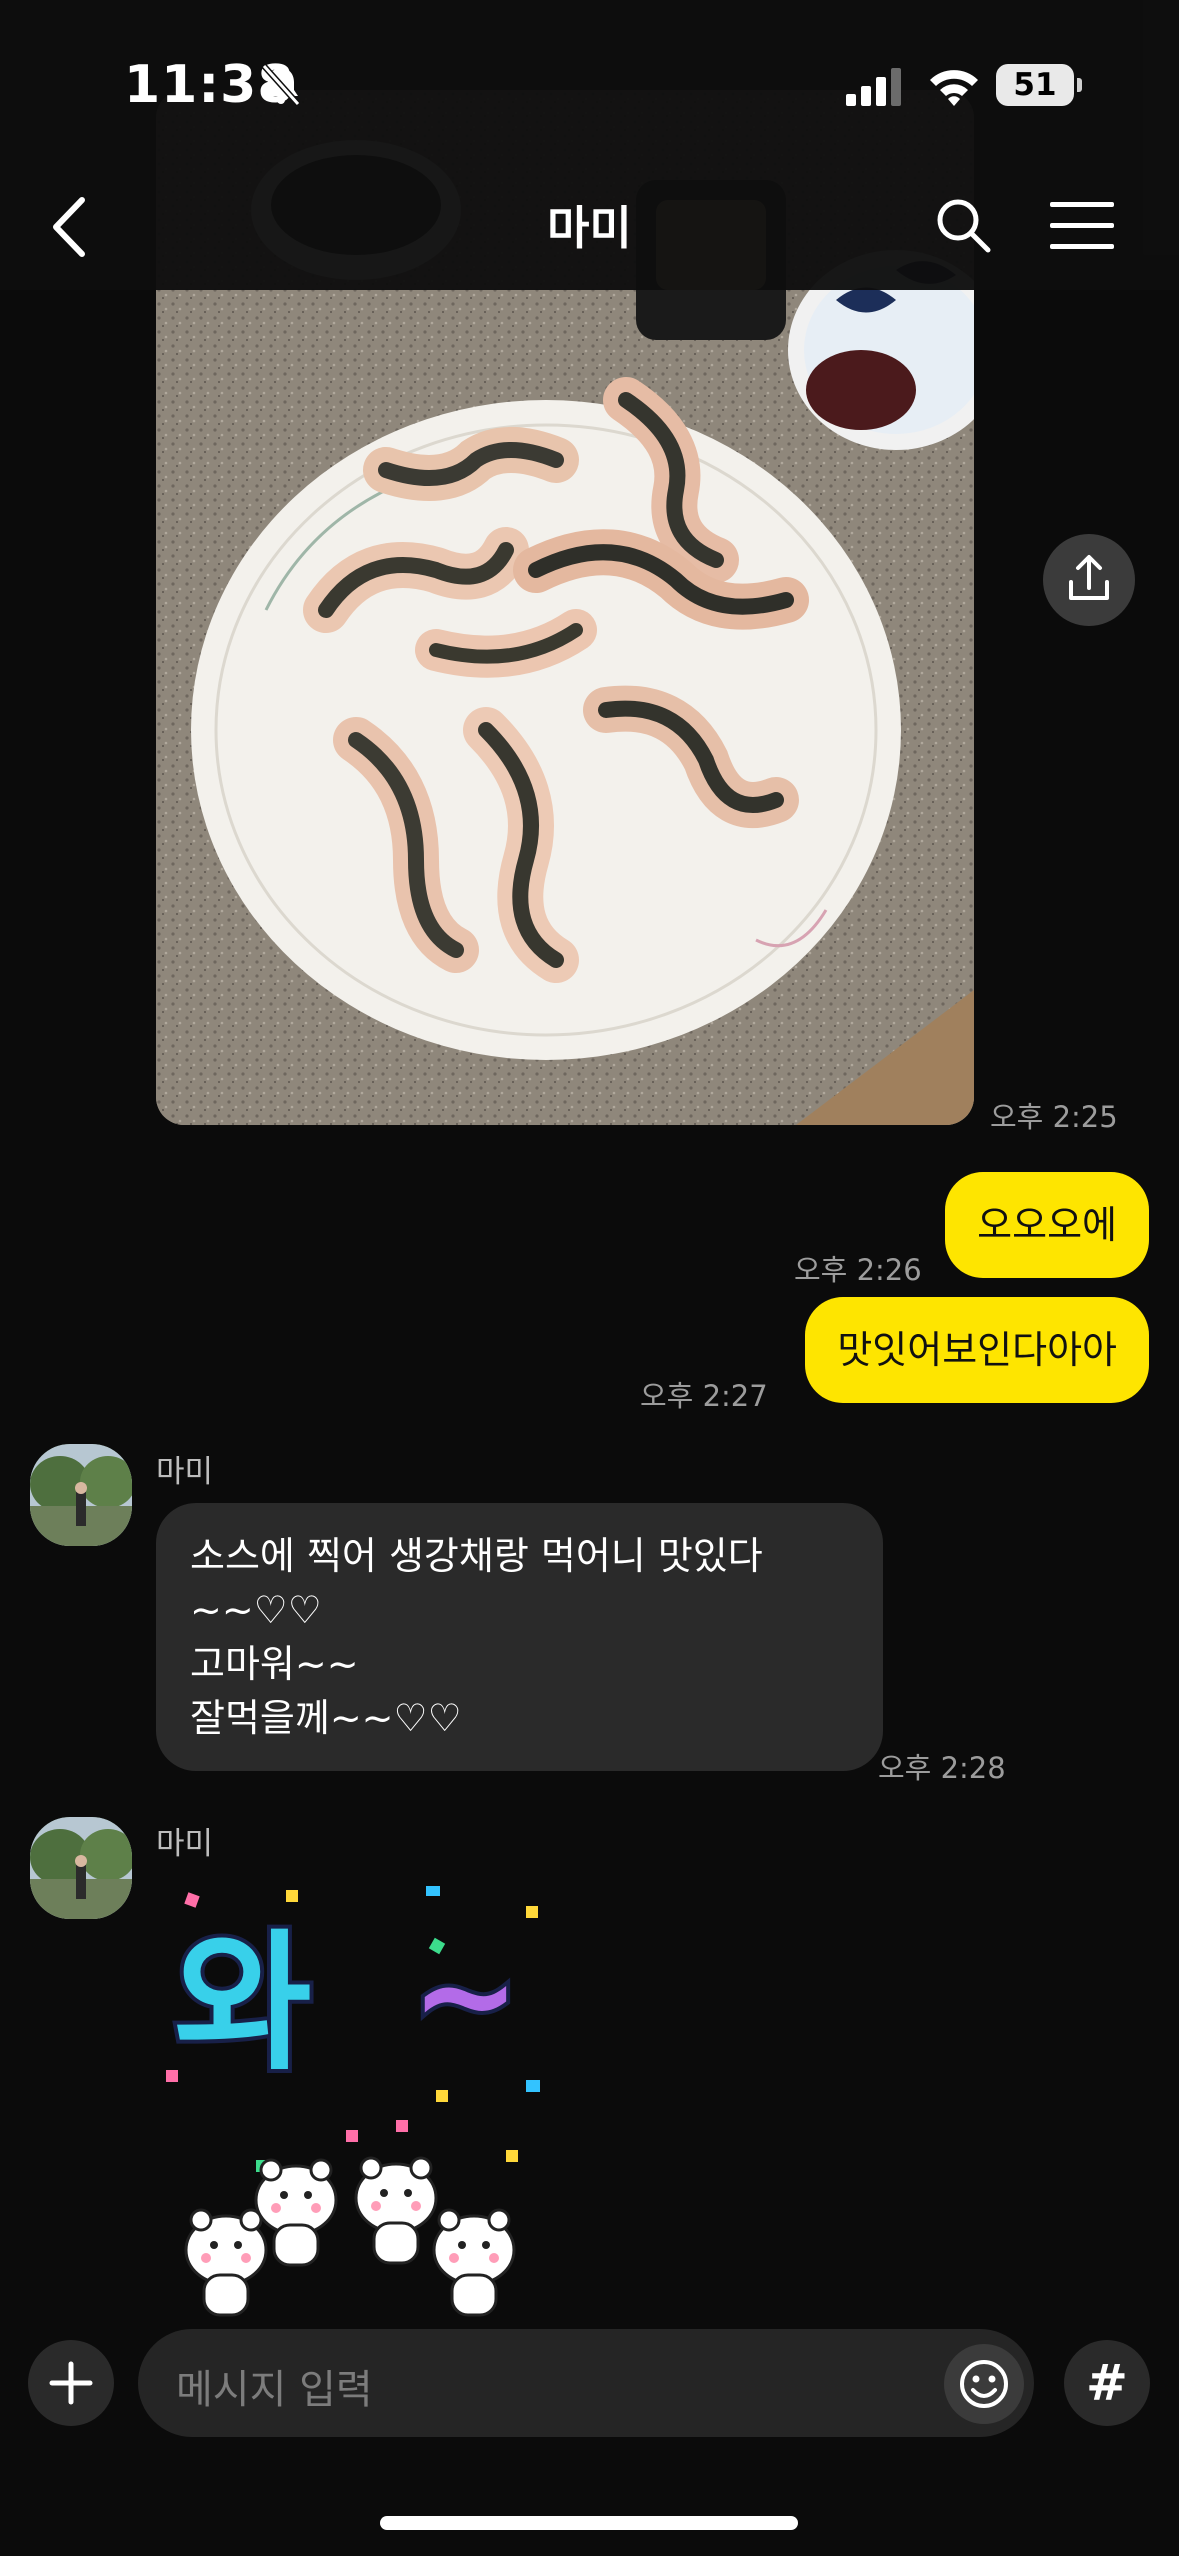 This screenshot has width=1179, height=2556. Describe the element at coordinates (476, 1556) in the screenshot. I see `message-line: 소스에 찍어 생강채랑 먹어니 맛있다` at that location.